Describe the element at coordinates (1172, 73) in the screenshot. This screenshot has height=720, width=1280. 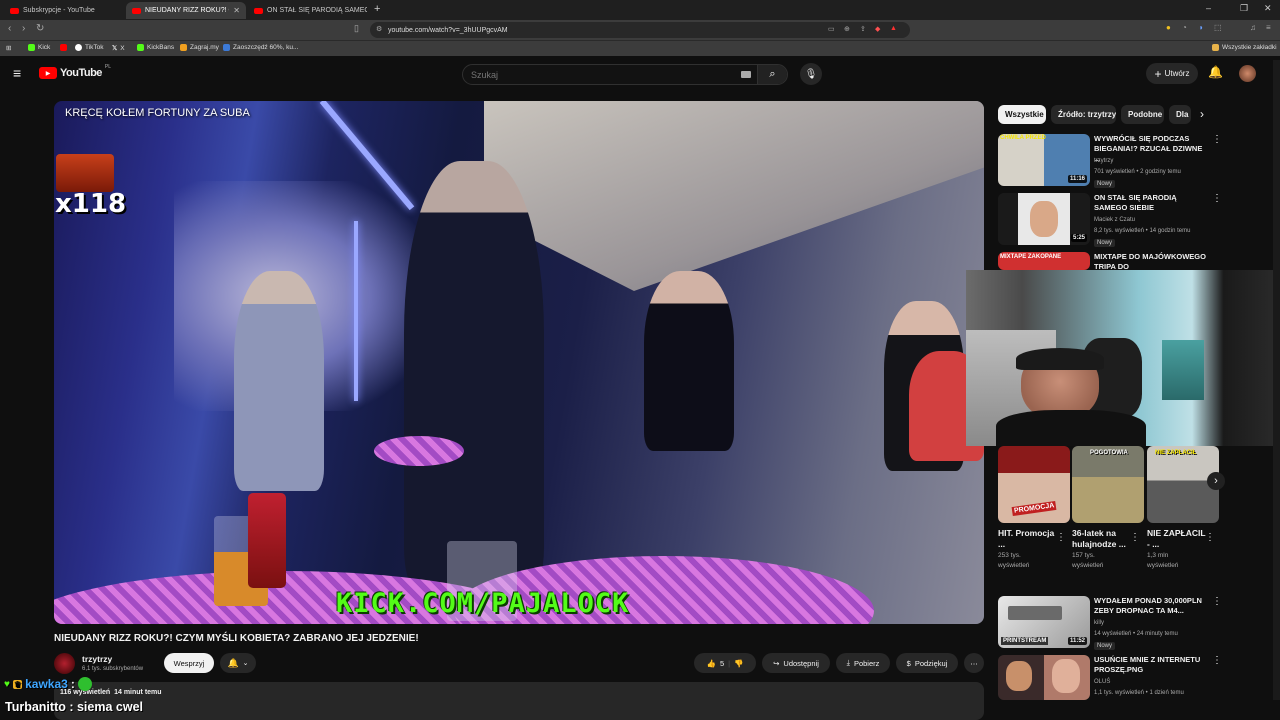
I see `create-button: + Utwórz` at that location.